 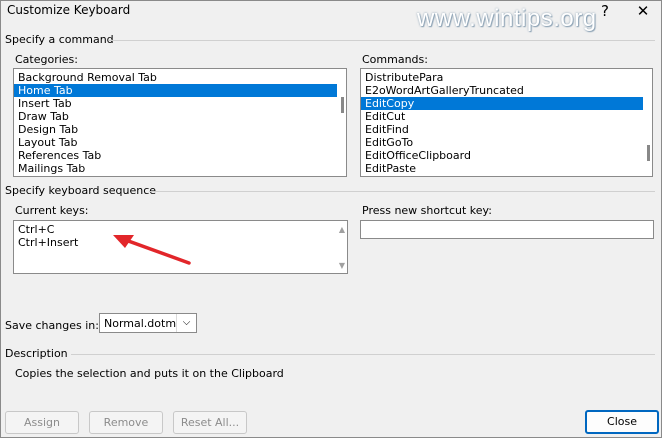 I want to click on annotation-arrow, so click(x=152, y=250).